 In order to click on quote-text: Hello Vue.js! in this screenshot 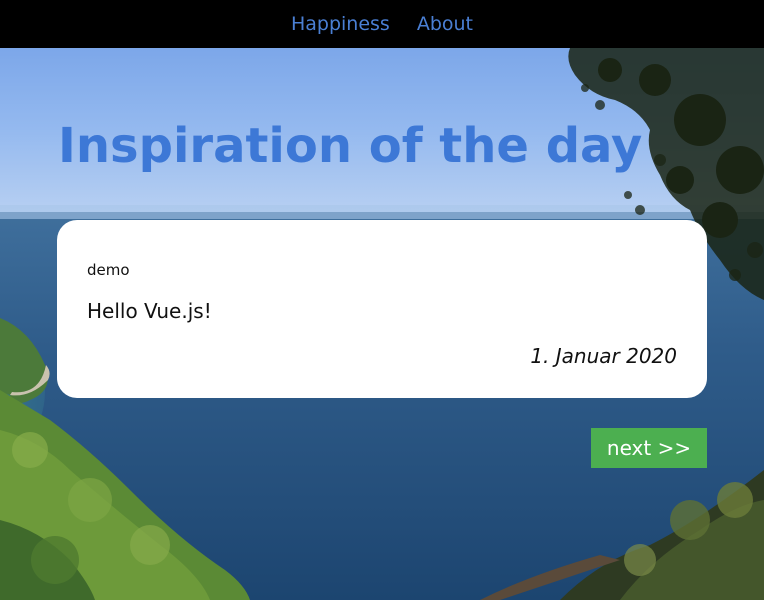, I will do `click(149, 311)`.